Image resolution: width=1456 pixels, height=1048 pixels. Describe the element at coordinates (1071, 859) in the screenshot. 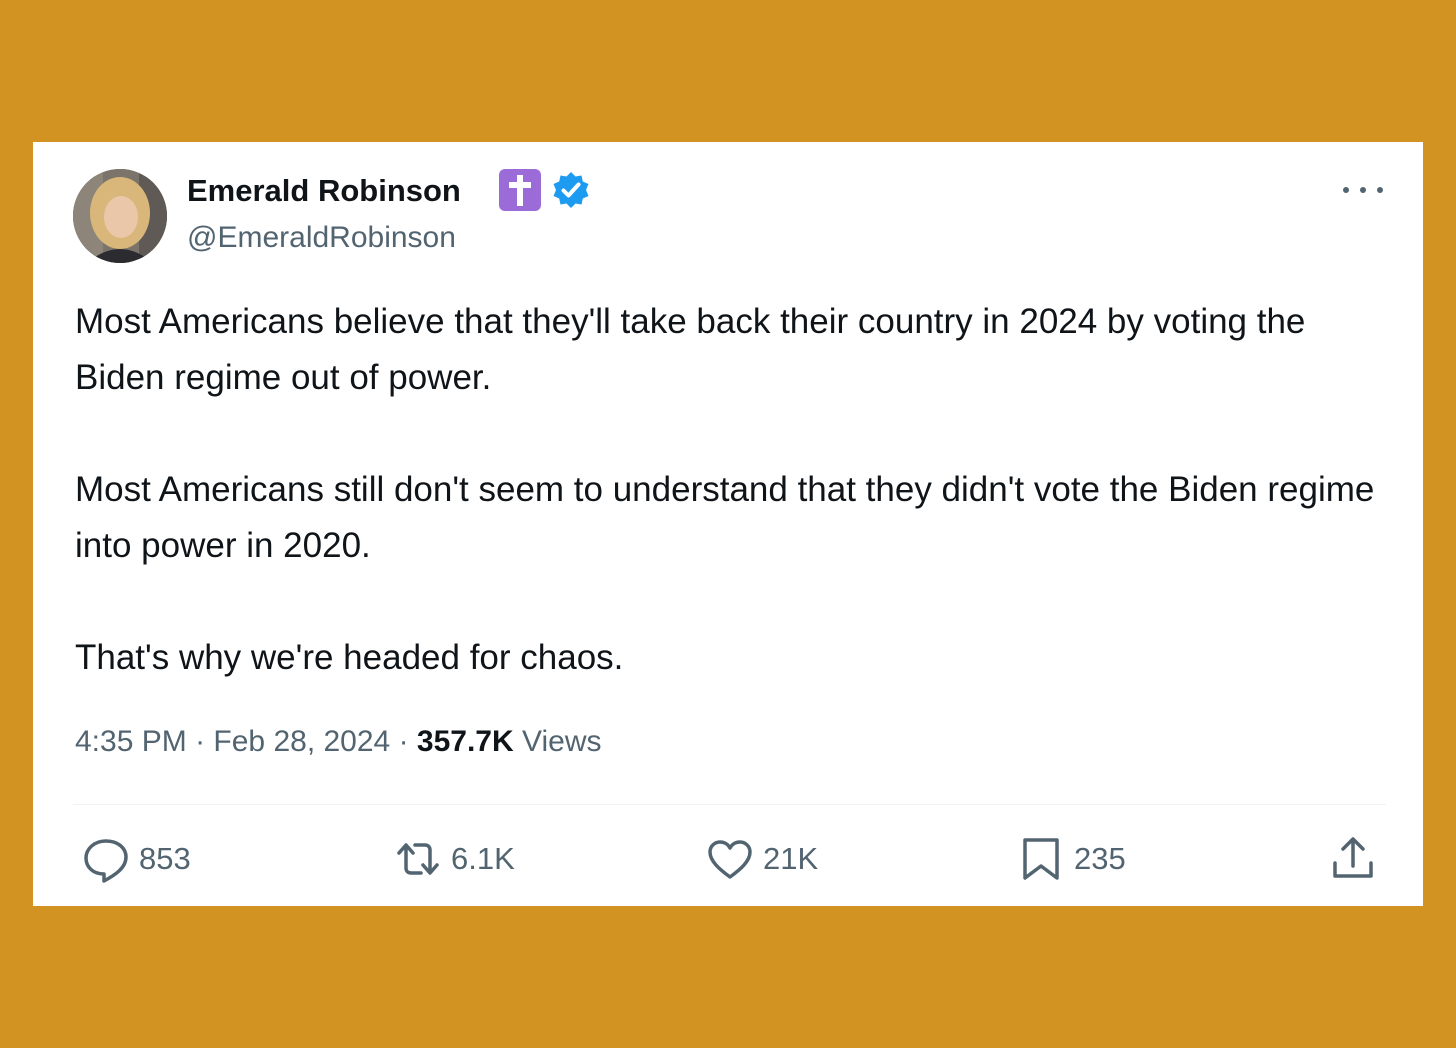

I see `bookmark-button: 235` at that location.